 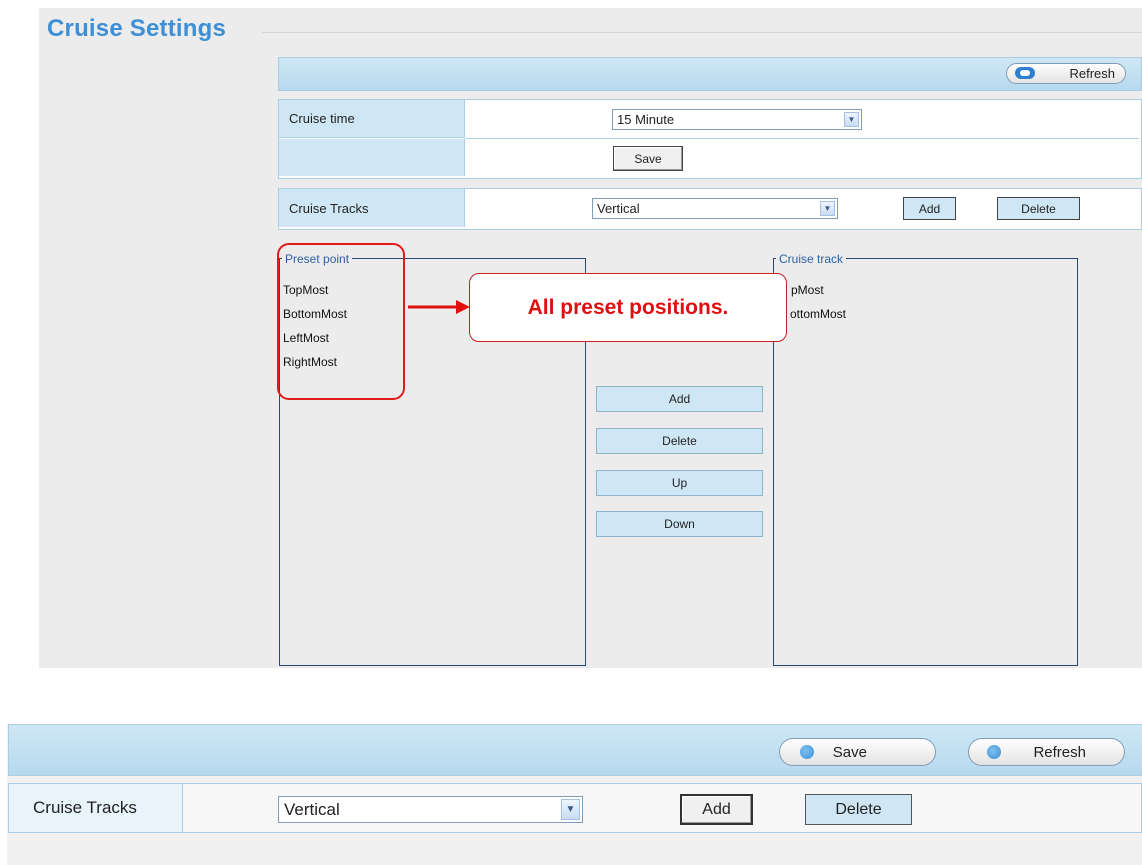 What do you see at coordinates (312, 809) in the screenshot?
I see `bottom-cruise-tracks-value: Vertical` at bounding box center [312, 809].